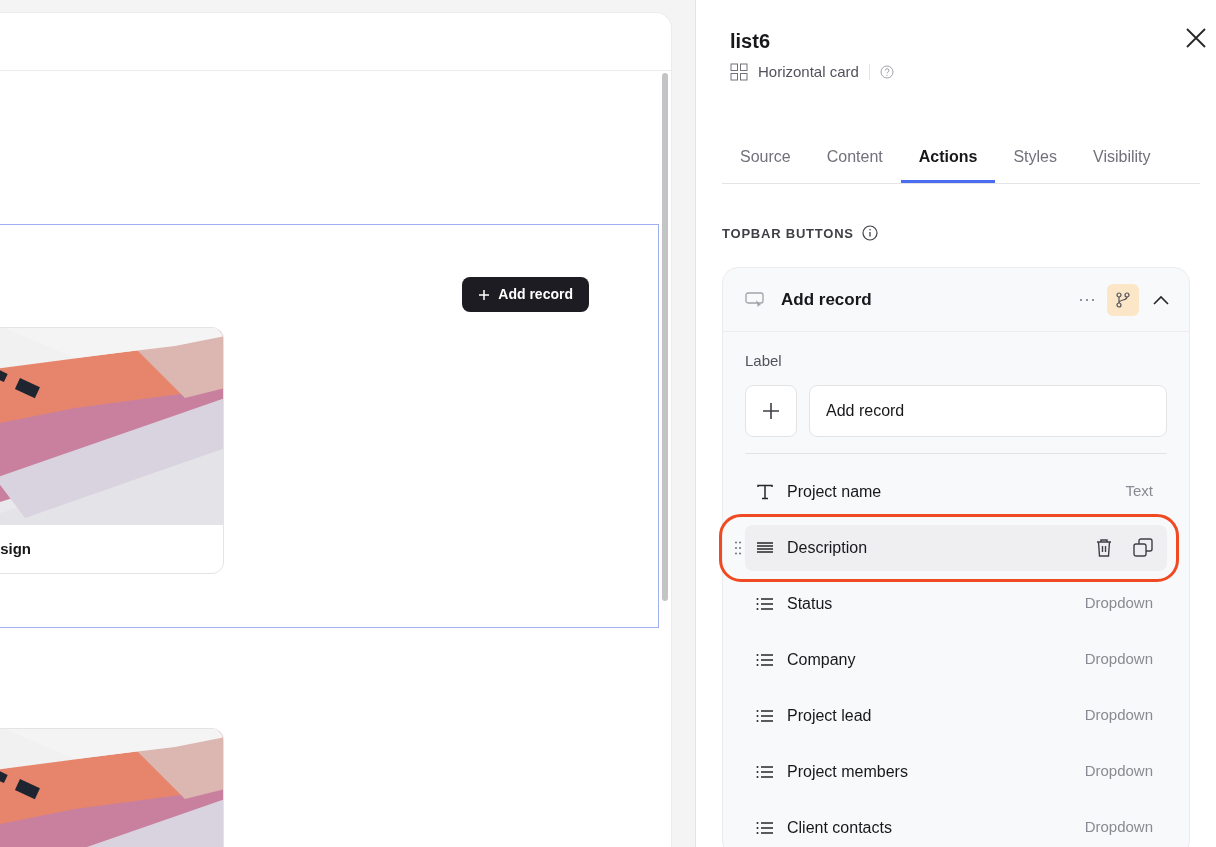  What do you see at coordinates (738, 547) in the screenshot?
I see `drag-handle-icon` at bounding box center [738, 547].